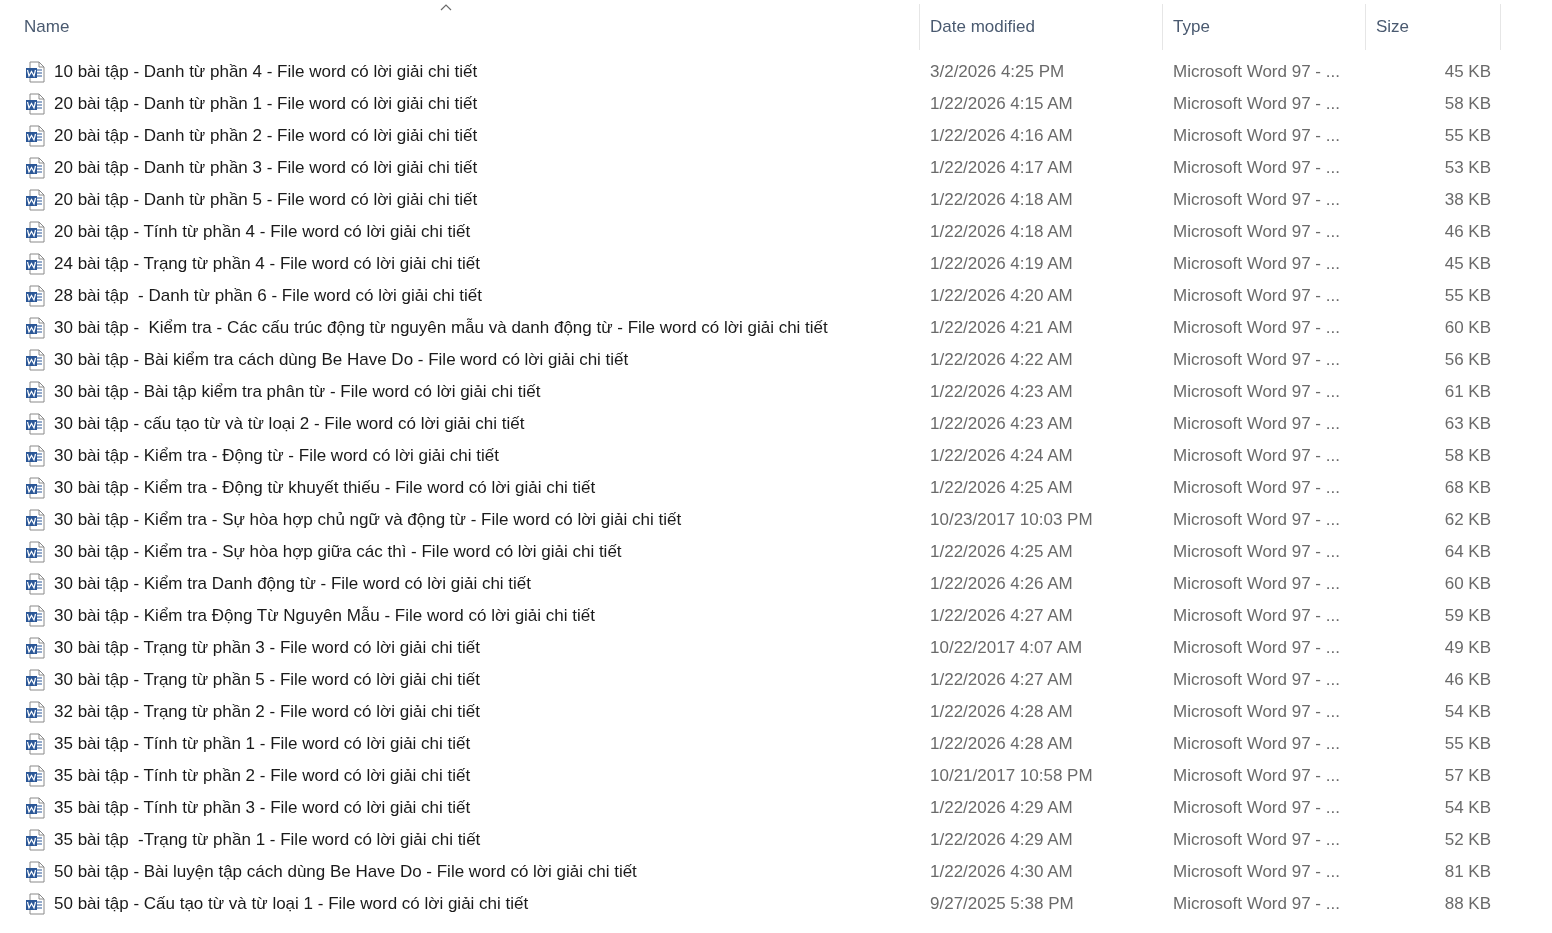 The width and height of the screenshot is (1552, 933). What do you see at coordinates (1001, 360) in the screenshot?
I see `date-modified: 1/22/2026 4:22 AM` at bounding box center [1001, 360].